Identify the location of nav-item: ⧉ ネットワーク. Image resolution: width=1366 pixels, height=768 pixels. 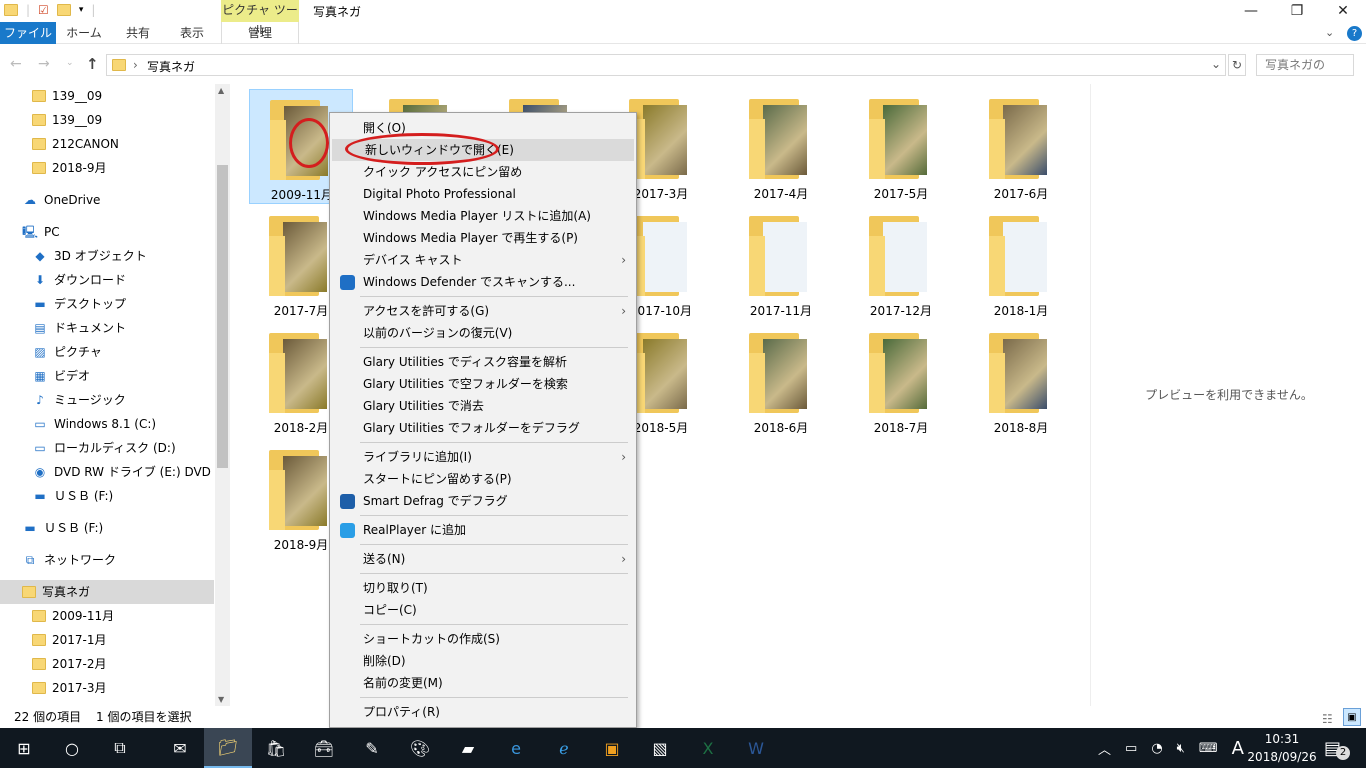
(107, 560).